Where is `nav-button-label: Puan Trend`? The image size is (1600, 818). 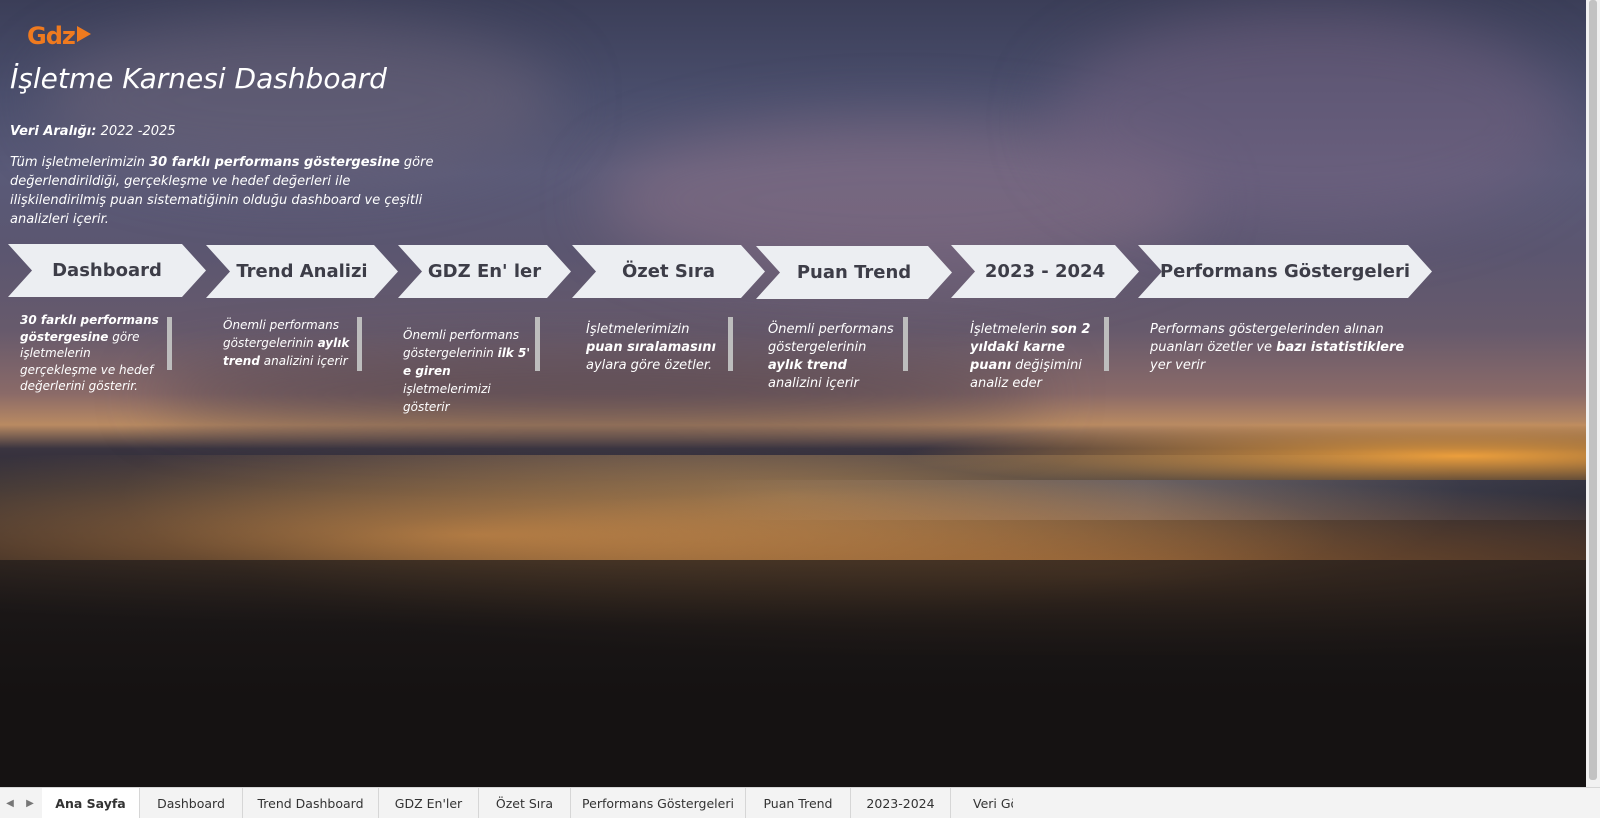
nav-button-label: Puan Trend is located at coordinates (854, 272).